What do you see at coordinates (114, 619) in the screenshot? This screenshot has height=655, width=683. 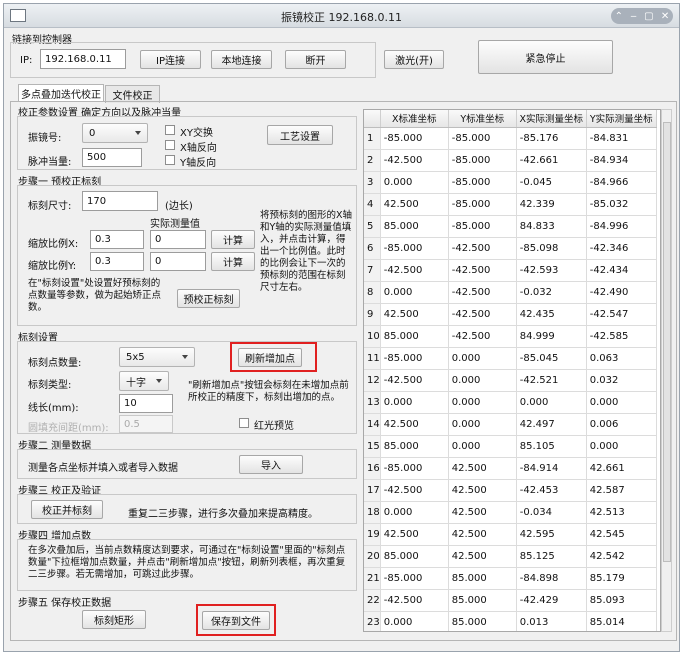 I see `mark-rect-button: 标刻矩形` at bounding box center [114, 619].